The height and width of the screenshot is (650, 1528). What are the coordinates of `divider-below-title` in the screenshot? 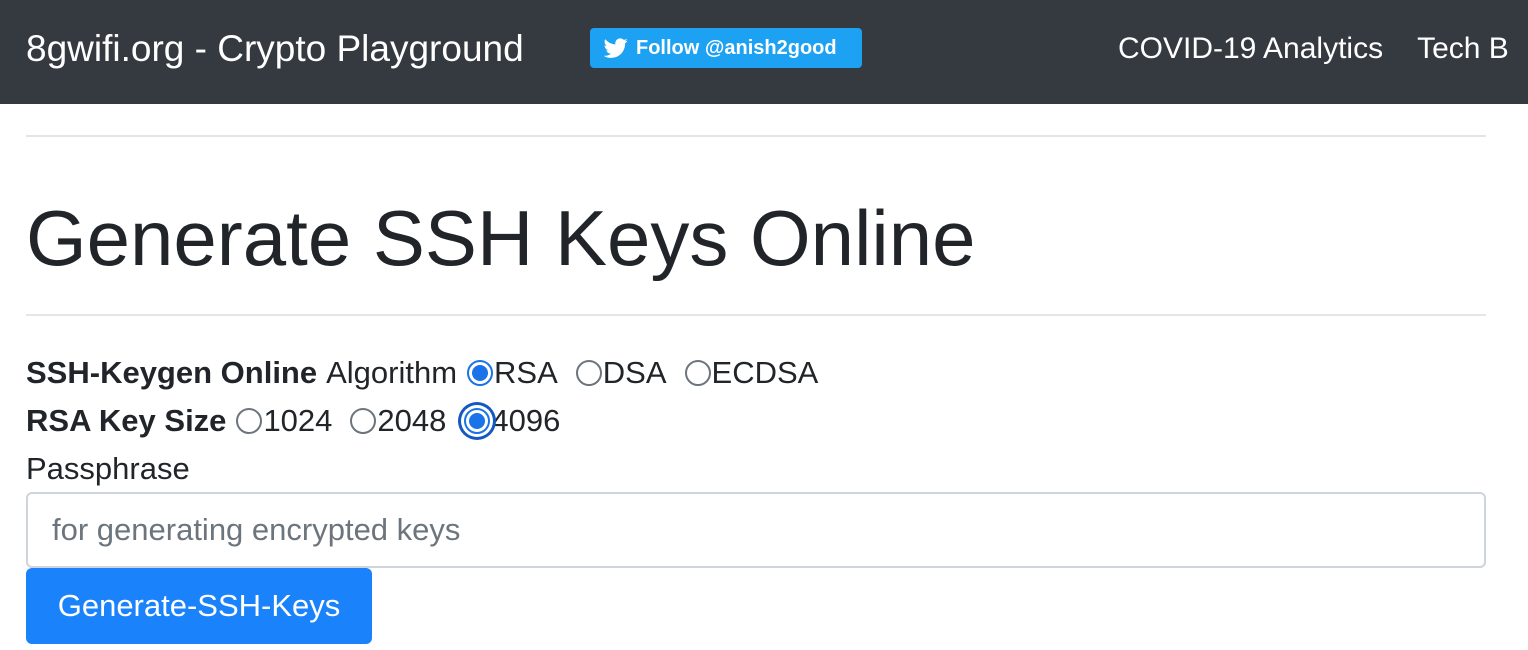 It's located at (756, 315).